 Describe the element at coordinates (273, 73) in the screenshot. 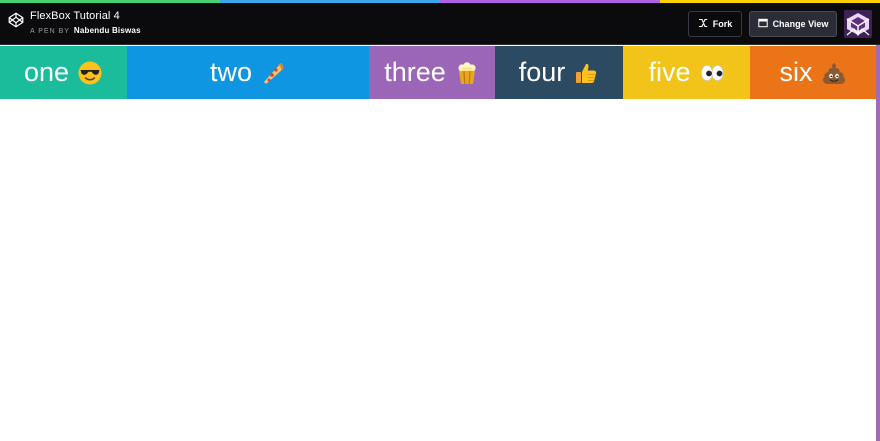

I see `pizza-icon` at that location.